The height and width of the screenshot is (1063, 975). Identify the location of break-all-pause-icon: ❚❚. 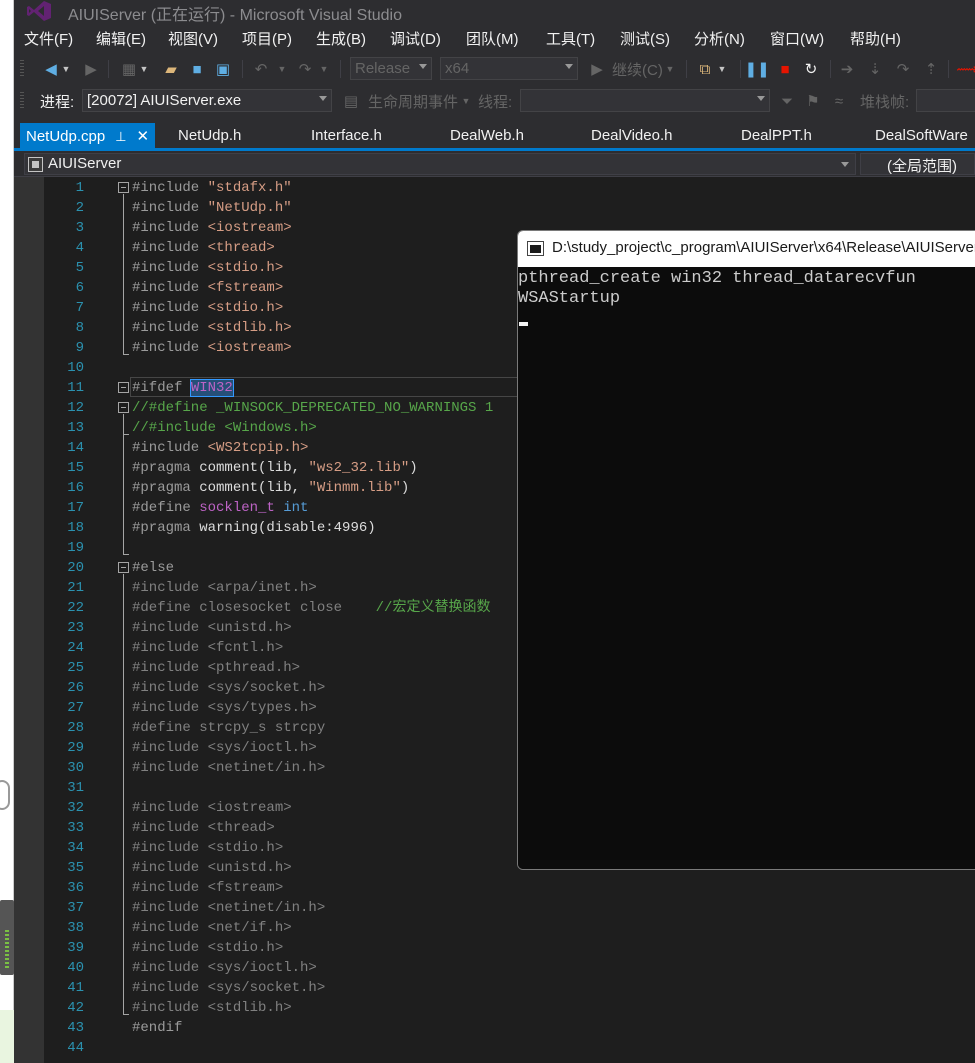
(756, 69).